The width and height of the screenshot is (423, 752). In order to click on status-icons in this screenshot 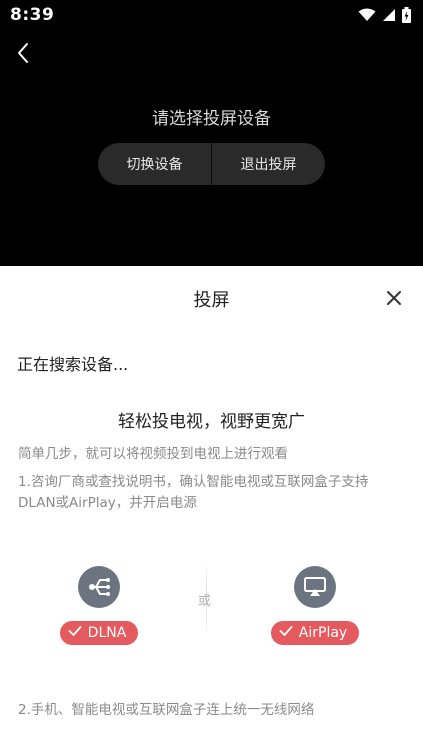, I will do `click(384, 15)`.